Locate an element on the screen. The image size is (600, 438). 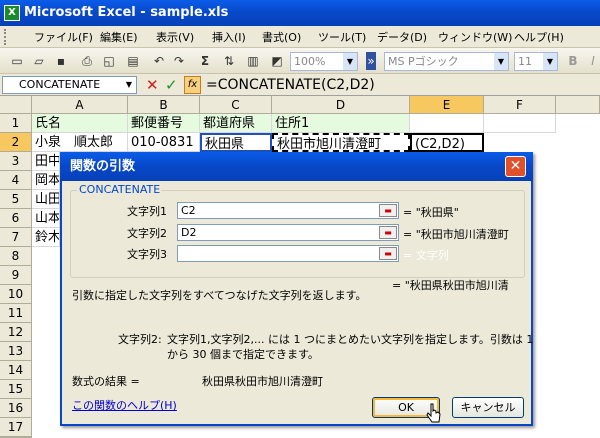
dialog-title: 関数の引数 is located at coordinates (296, 166).